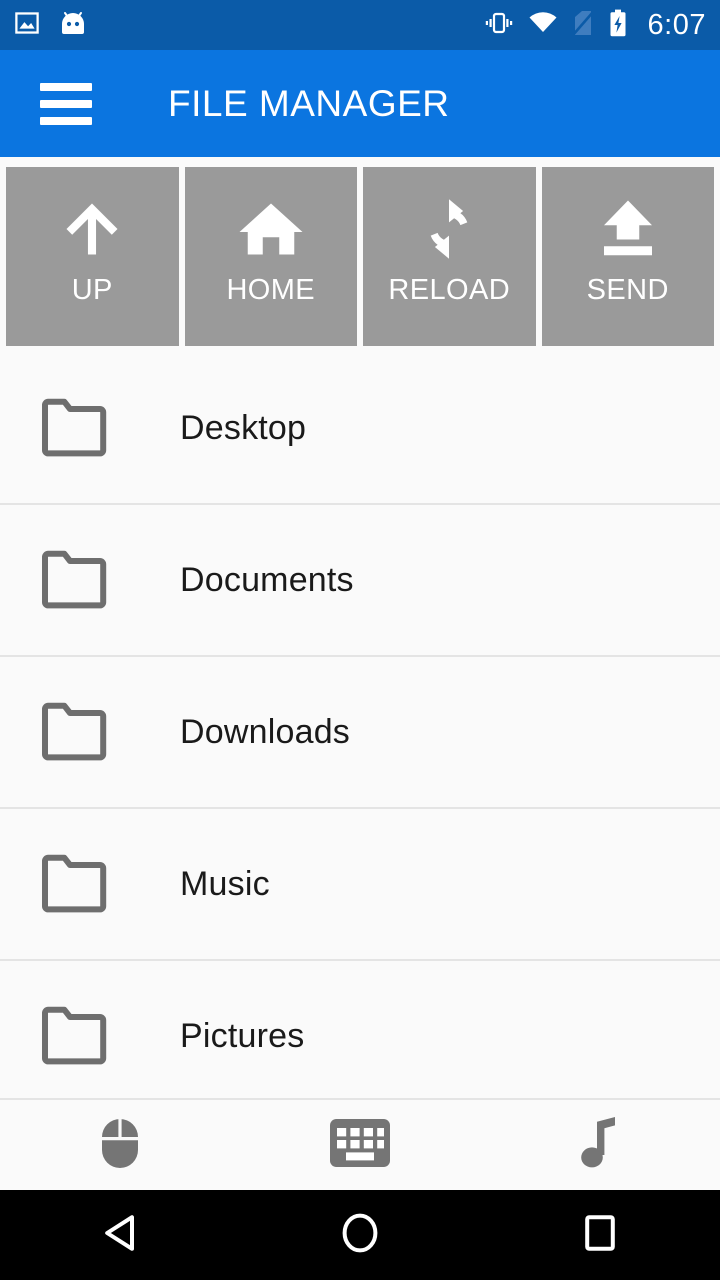 This screenshot has width=720, height=1280. I want to click on send-button-label: SEND, so click(627, 290).